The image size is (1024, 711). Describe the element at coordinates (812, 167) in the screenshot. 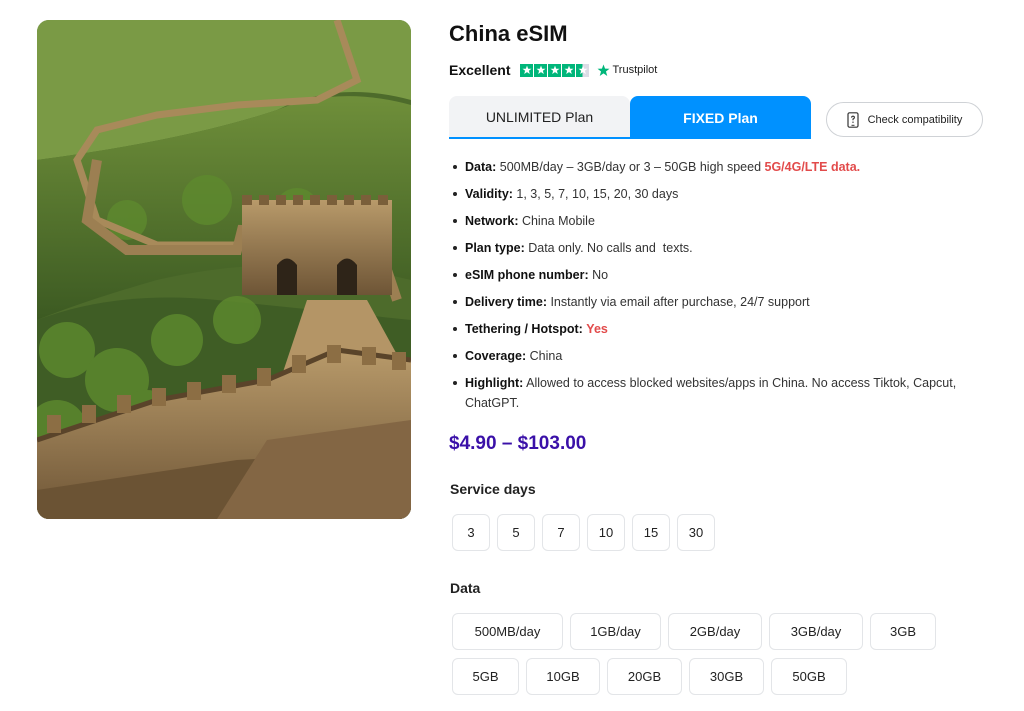

I see `feature-highlight: 5G/4G/LTE data.` at that location.